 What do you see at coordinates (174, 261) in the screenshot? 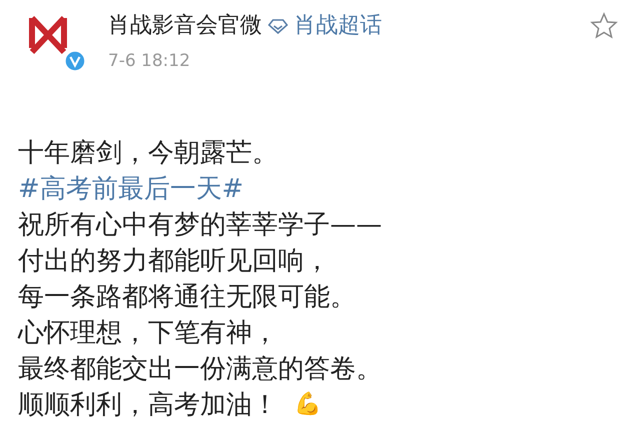
I see `post-text-line: 付出的努力都能听见回响，` at bounding box center [174, 261].